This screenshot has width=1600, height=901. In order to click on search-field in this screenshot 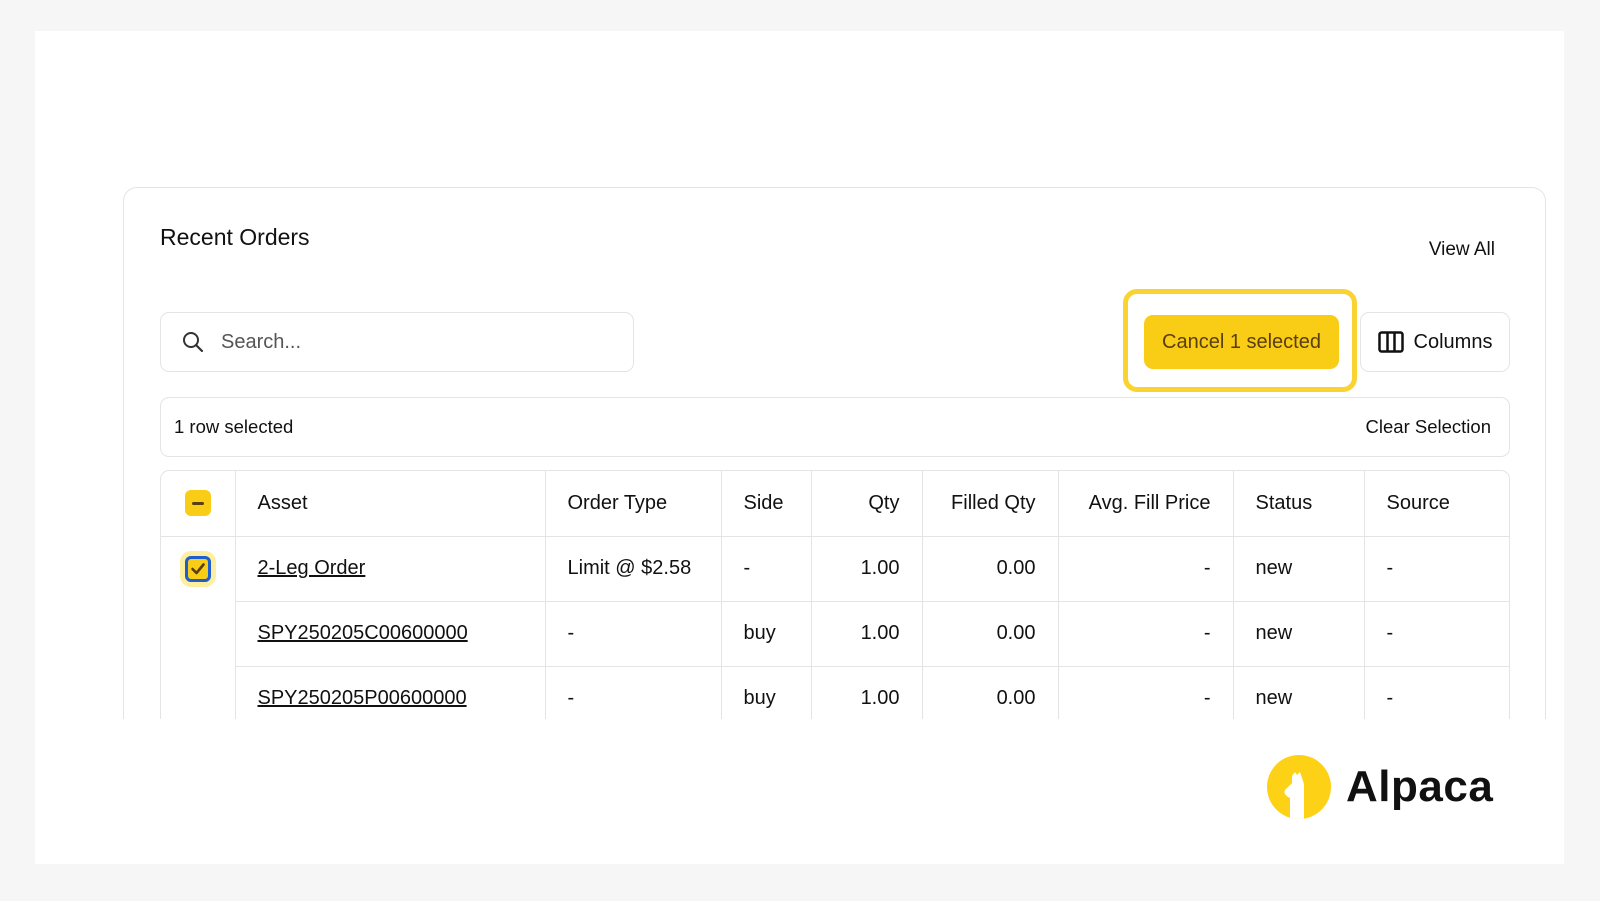, I will do `click(397, 342)`.